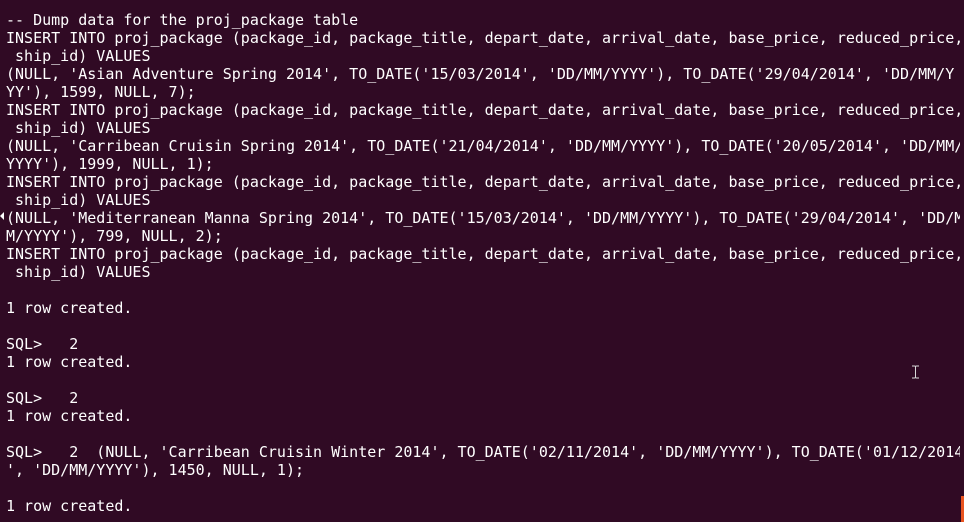 This screenshot has width=964, height=522. Describe the element at coordinates (101, 92) in the screenshot. I see `terminal-line: YY'), 1599, NULL, 7);` at that location.